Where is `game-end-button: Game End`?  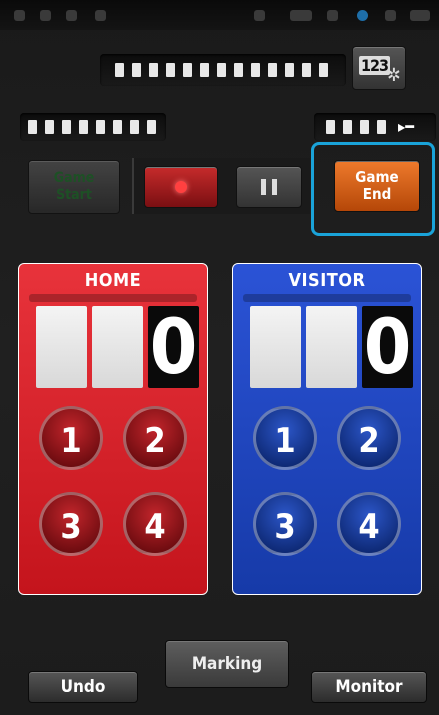 game-end-button: Game End is located at coordinates (377, 186).